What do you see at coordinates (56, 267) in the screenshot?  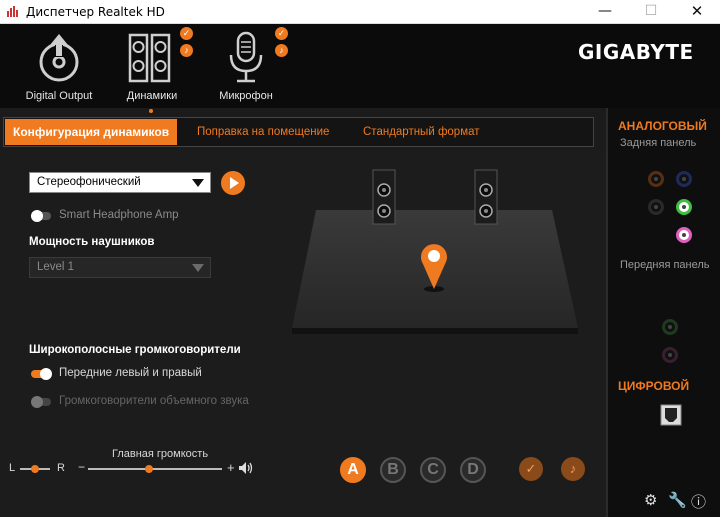 I see `headphone-level-value: Level 1` at bounding box center [56, 267].